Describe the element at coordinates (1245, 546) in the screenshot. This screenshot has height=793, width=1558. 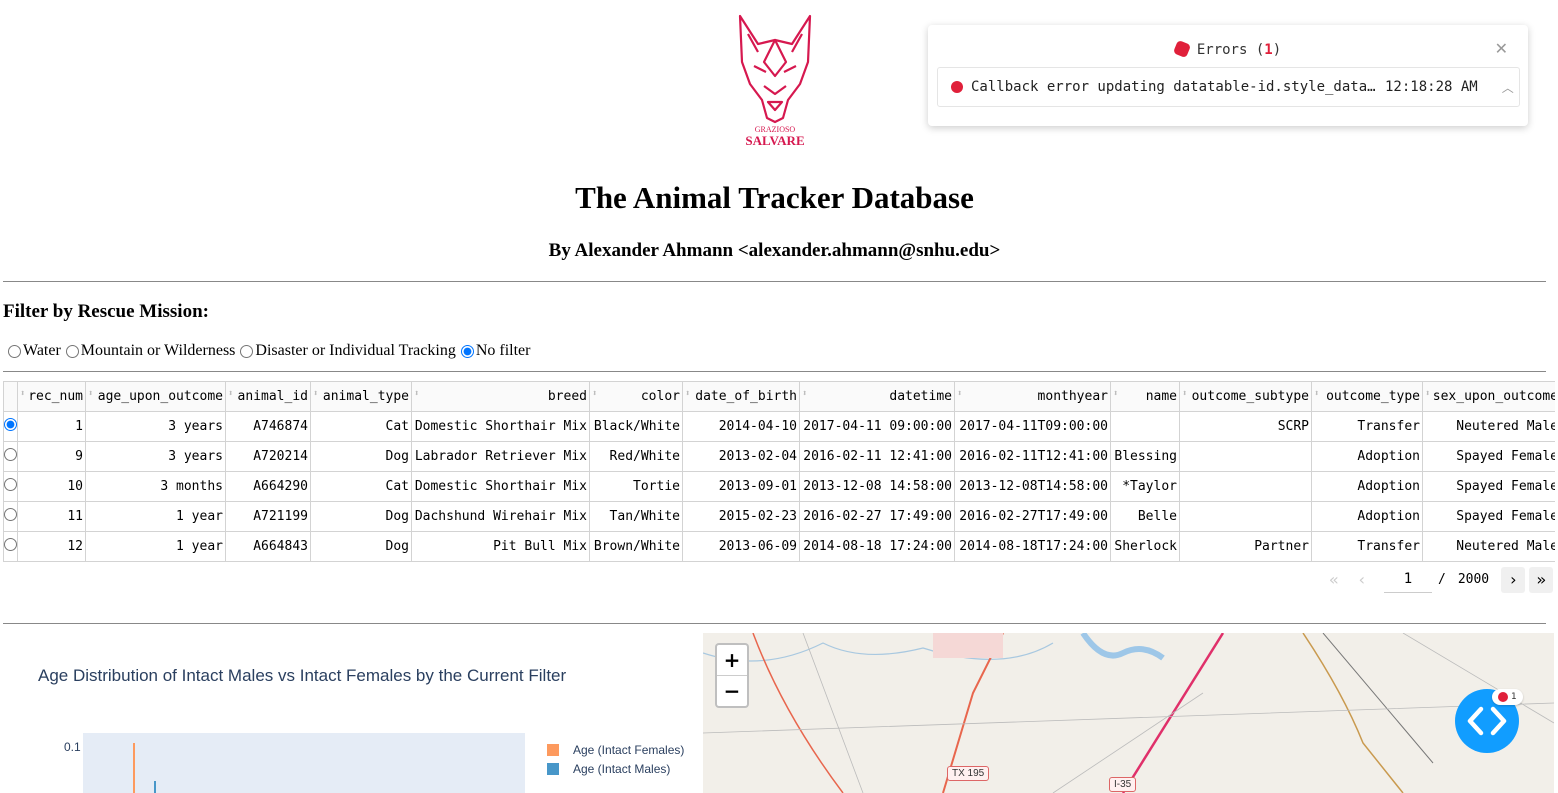
I see `table-cell-outcome-subtype: Partner` at that location.